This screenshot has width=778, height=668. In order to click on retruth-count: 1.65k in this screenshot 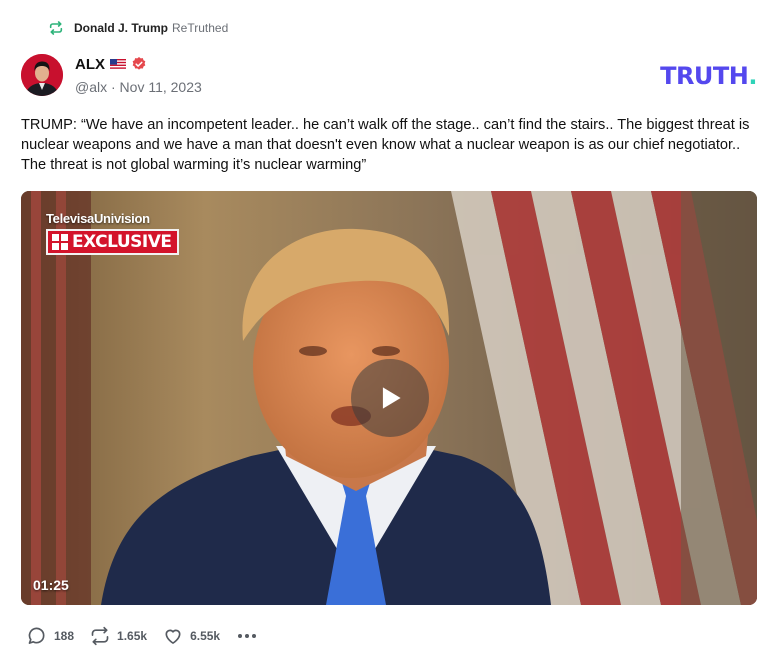, I will do `click(132, 636)`.